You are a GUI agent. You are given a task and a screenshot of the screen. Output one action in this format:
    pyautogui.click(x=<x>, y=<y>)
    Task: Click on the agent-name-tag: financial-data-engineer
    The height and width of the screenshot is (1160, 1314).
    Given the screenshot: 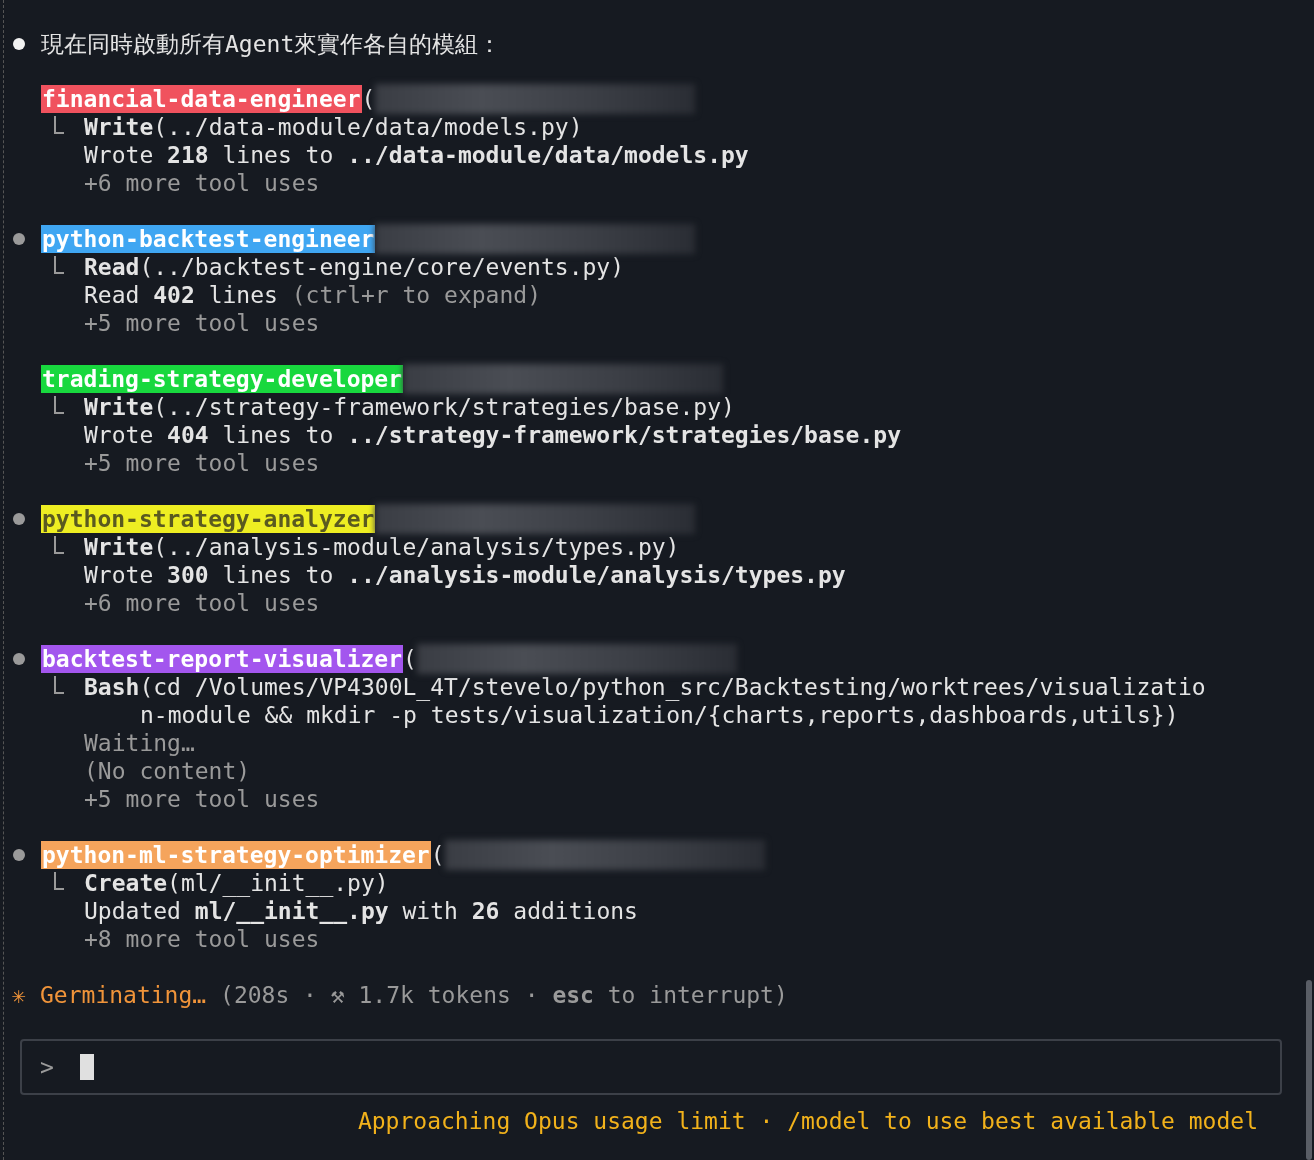 What is the action you would take?
    pyautogui.click(x=201, y=99)
    